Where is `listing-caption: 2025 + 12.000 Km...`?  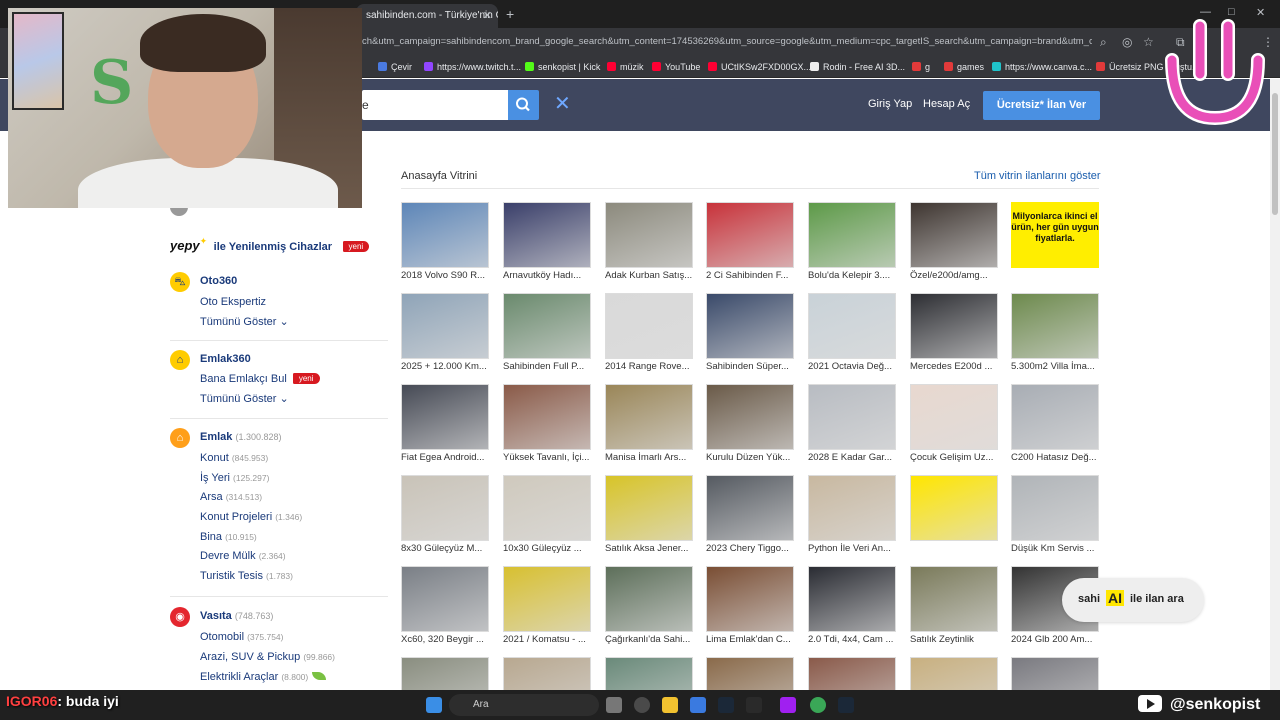
listing-caption: 2025 + 12.000 Km... is located at coordinates (445, 366).